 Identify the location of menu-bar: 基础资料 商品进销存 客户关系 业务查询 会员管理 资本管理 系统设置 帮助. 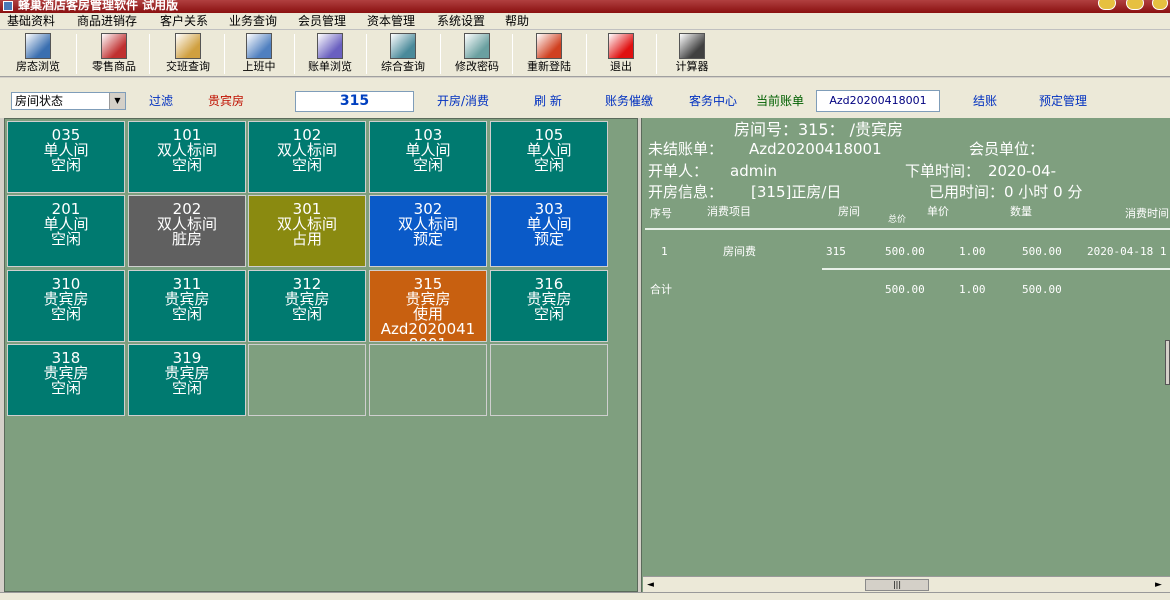
(585, 21).